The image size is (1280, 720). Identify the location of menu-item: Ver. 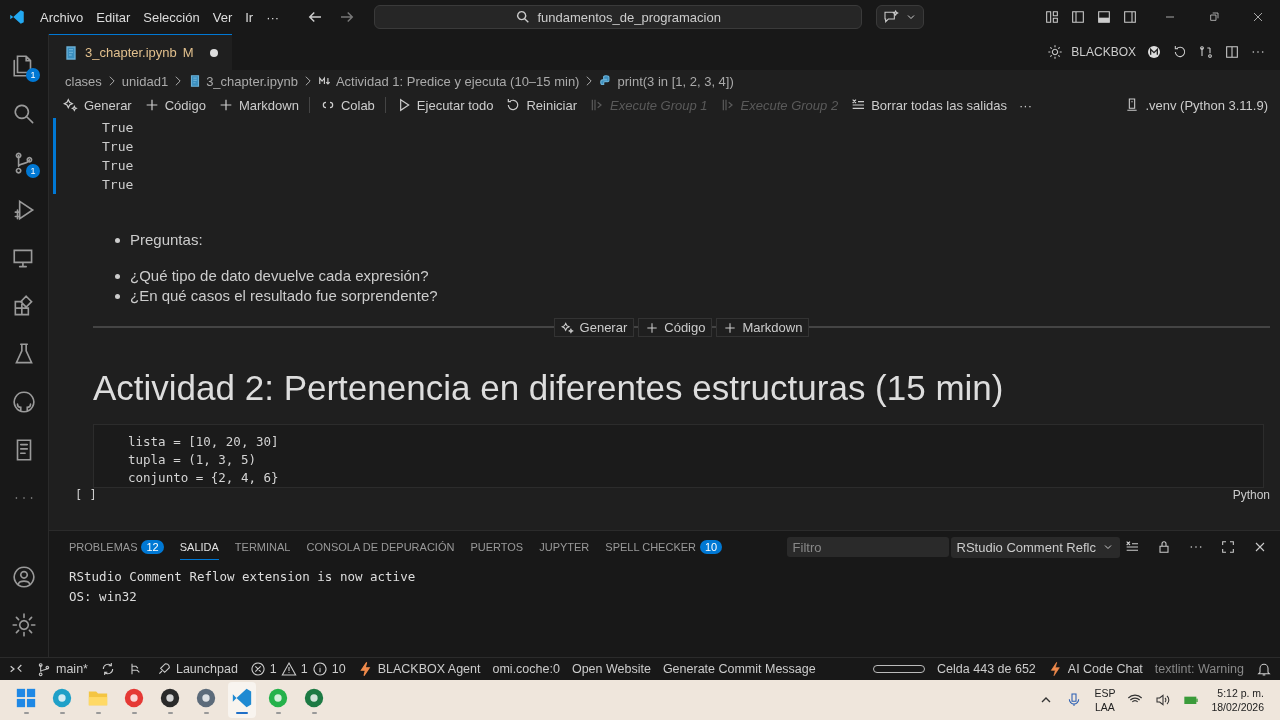
(222, 17).